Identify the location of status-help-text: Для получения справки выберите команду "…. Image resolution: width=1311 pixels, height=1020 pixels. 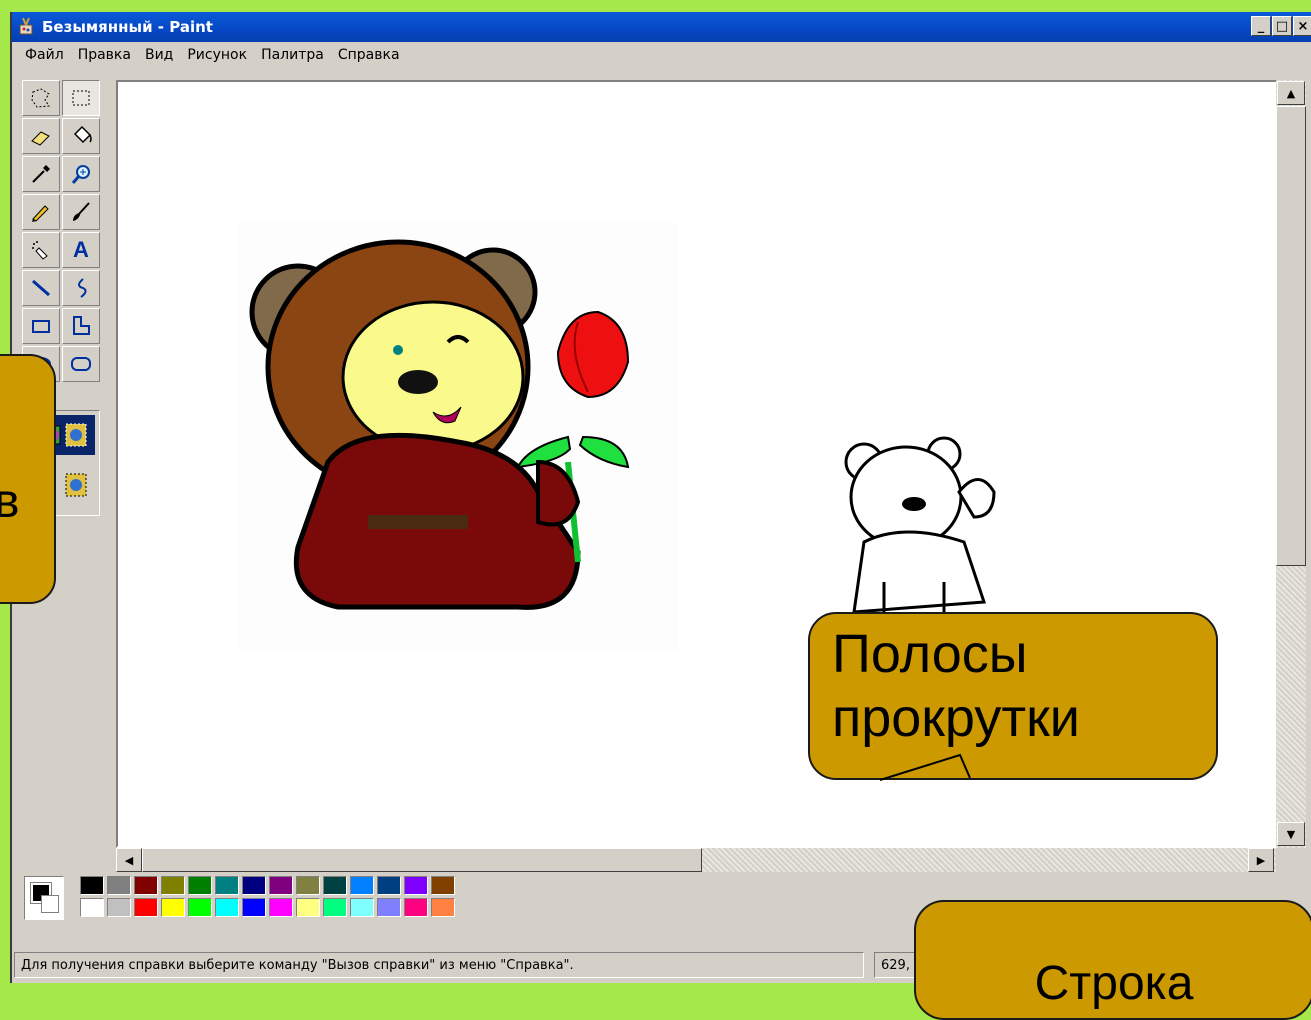
(439, 965).